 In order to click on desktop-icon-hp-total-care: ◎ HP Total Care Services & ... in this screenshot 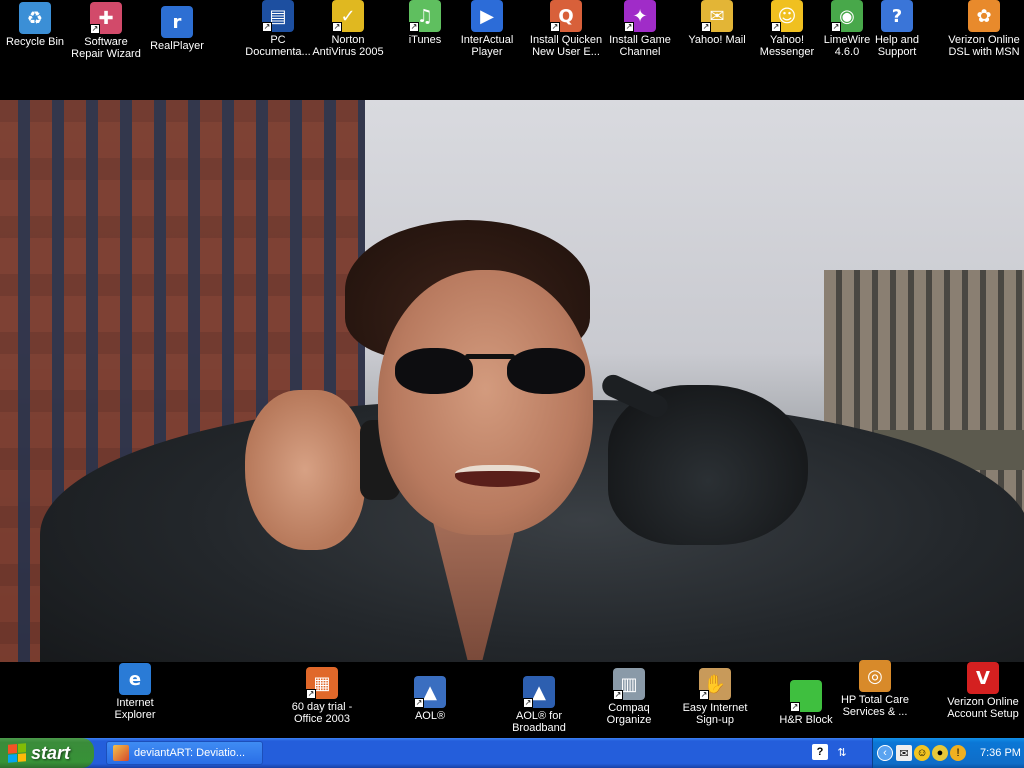, I will do `click(875, 689)`.